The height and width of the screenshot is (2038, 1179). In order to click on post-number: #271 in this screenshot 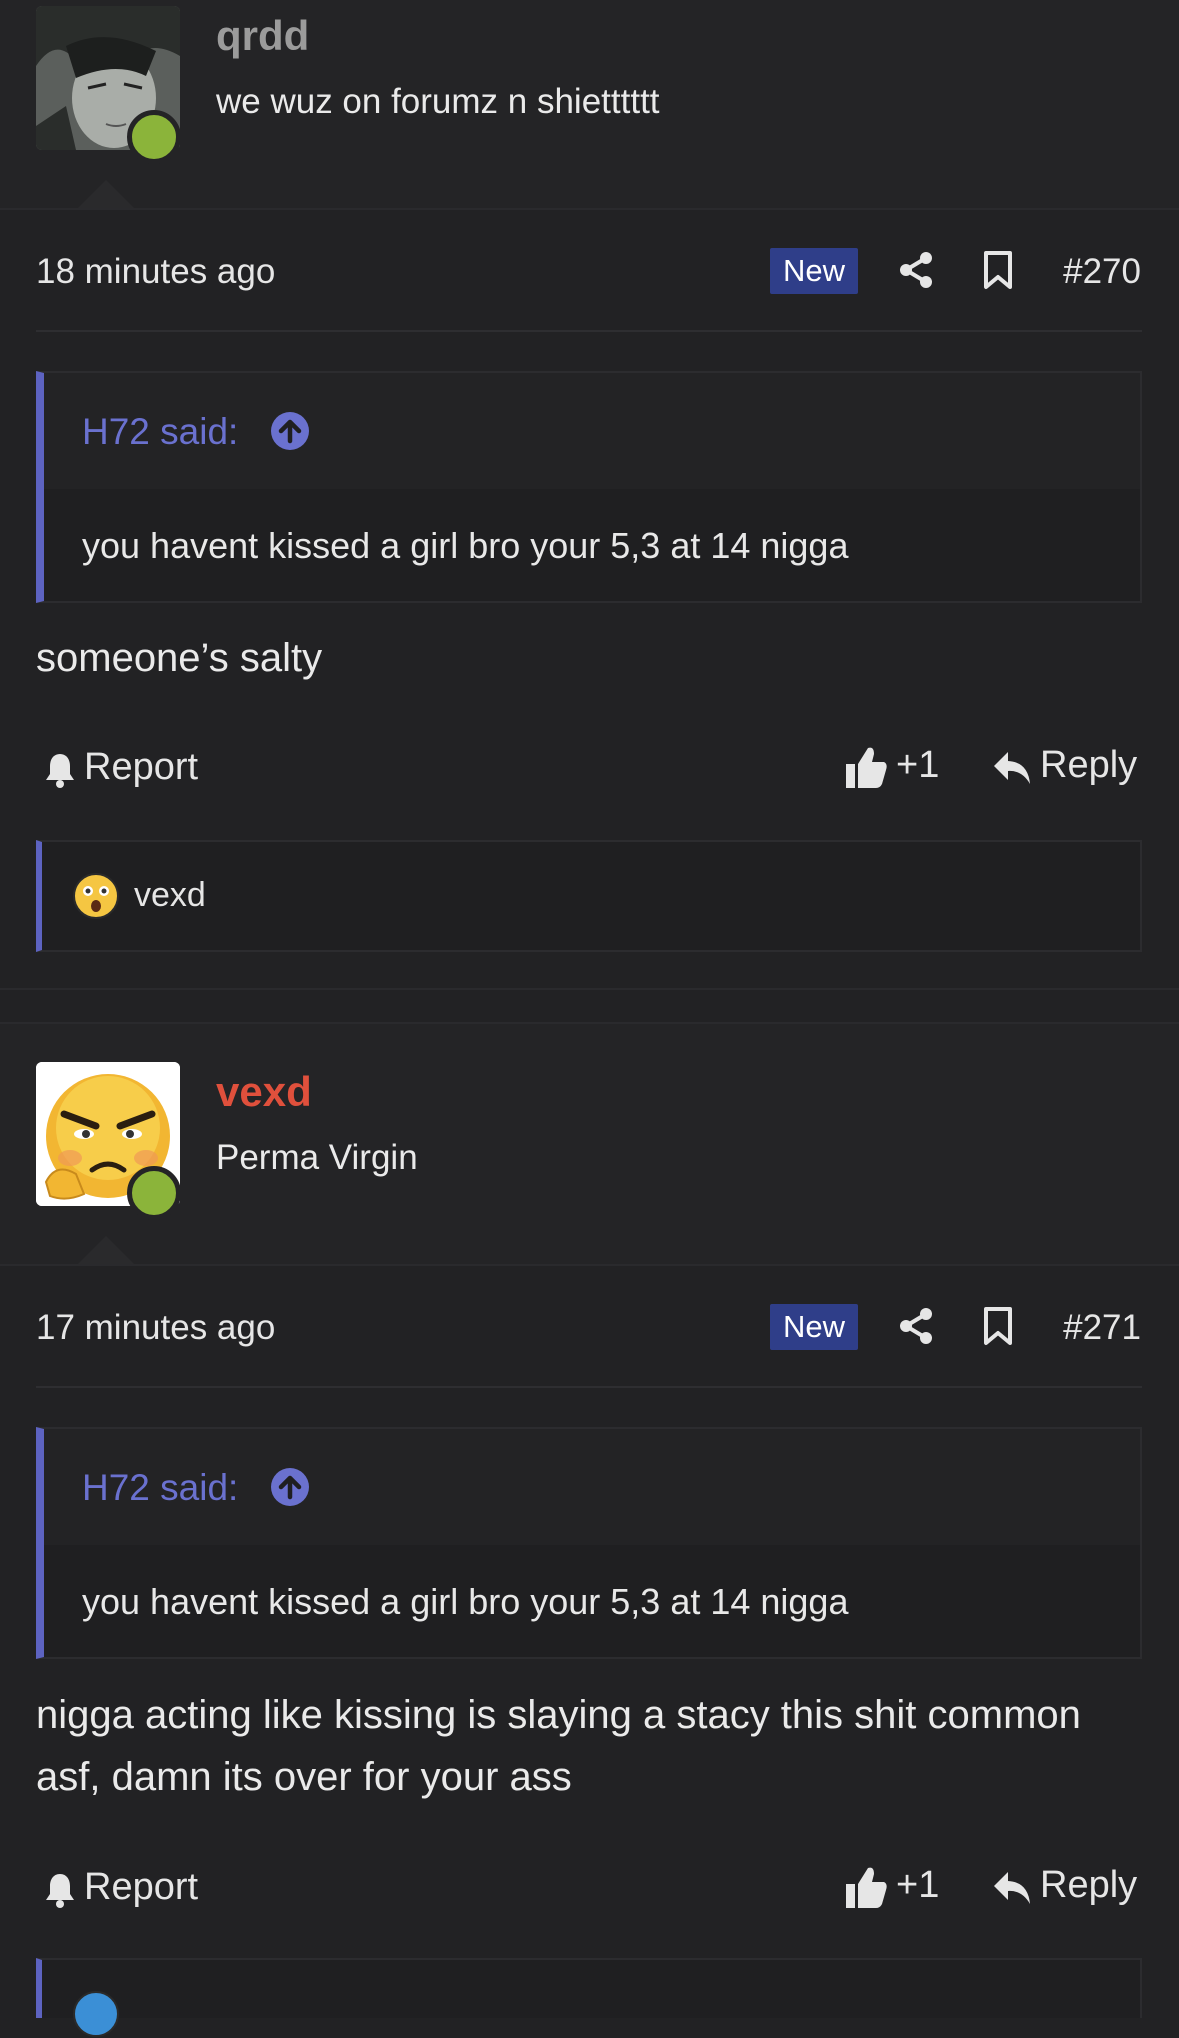, I will do `click(1102, 1328)`.